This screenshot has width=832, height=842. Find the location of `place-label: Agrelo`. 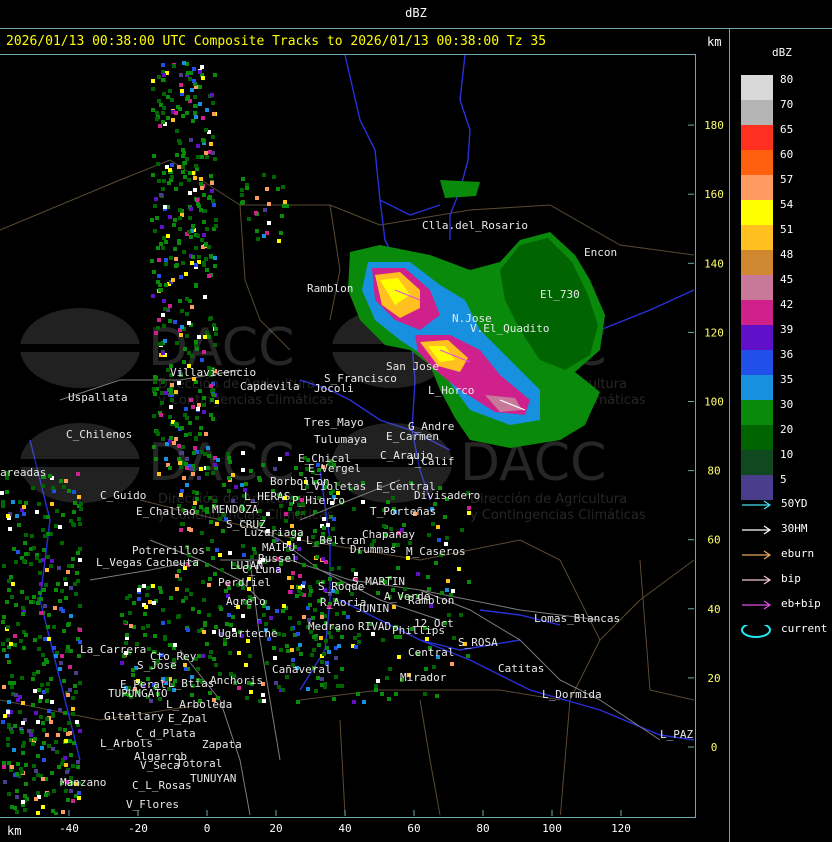

place-label: Agrelo is located at coordinates (246, 601).